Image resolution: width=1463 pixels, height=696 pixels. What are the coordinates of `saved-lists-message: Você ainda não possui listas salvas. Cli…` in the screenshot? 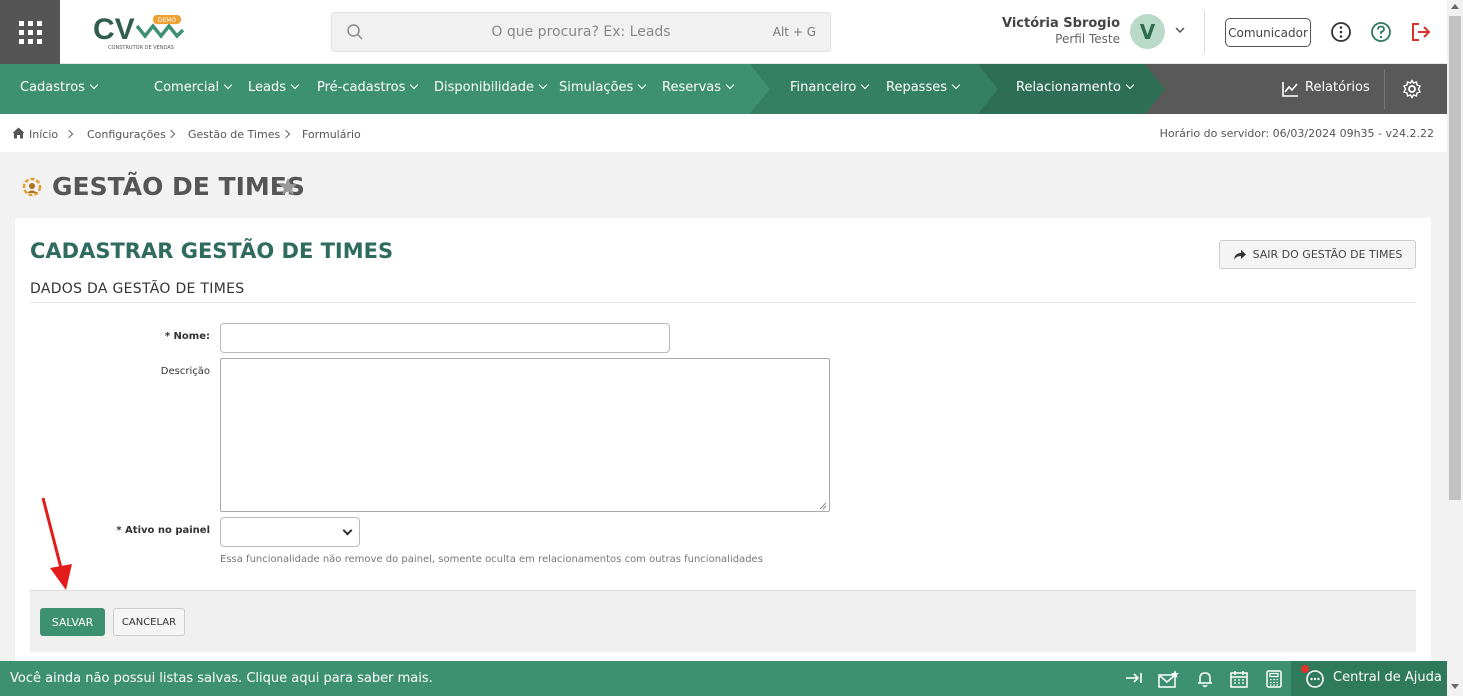 It's located at (221, 678).